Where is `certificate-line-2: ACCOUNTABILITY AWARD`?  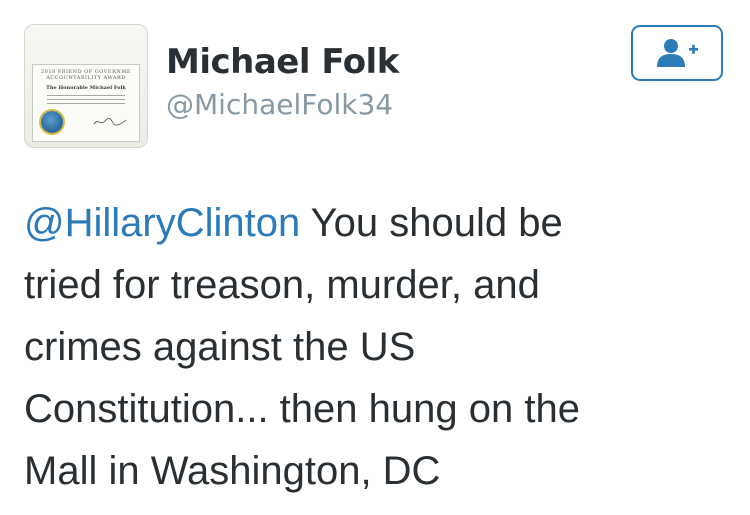
certificate-line-2: ACCOUNTABILITY AWARD is located at coordinates (86, 78).